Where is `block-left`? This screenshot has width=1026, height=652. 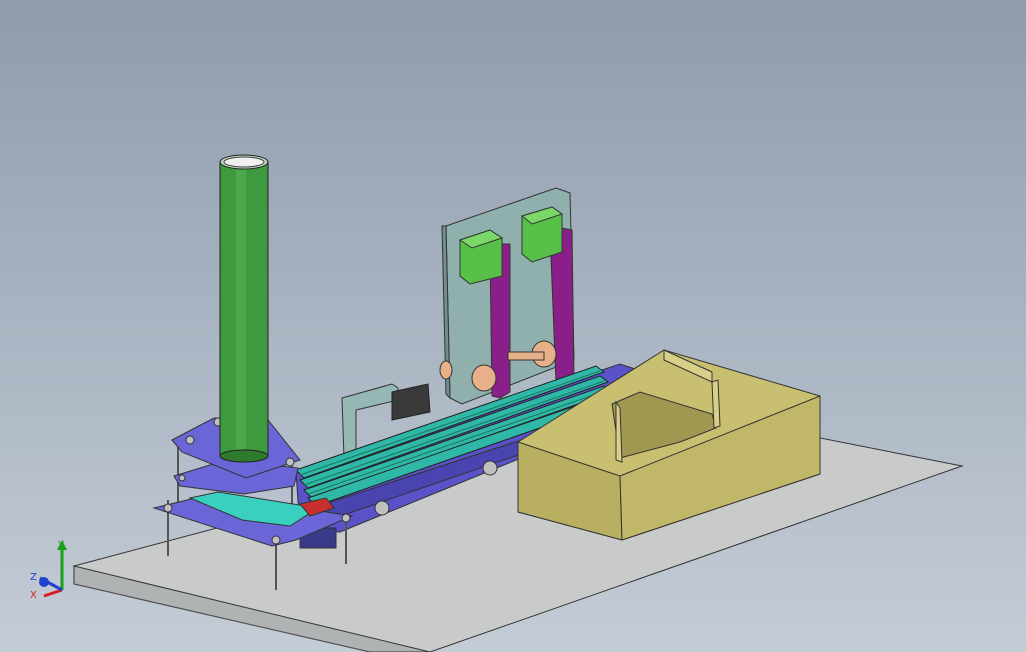 block-left is located at coordinates (481, 257).